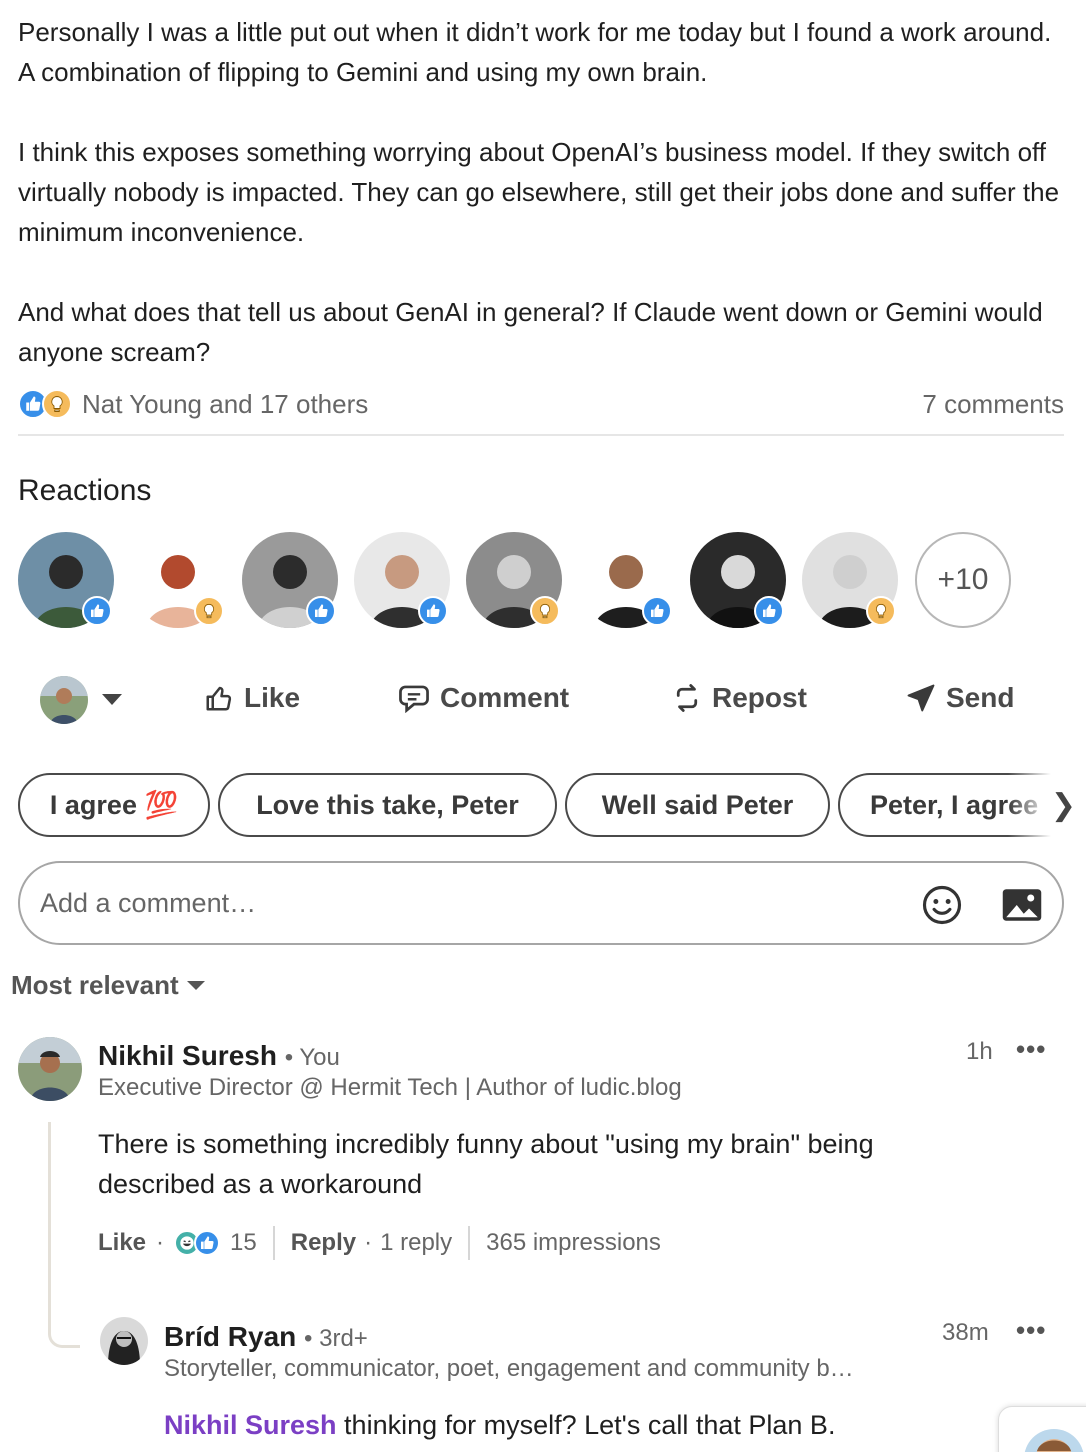 The height and width of the screenshot is (1452, 1086). Describe the element at coordinates (921, 698) in the screenshot. I see `send-icon` at that location.